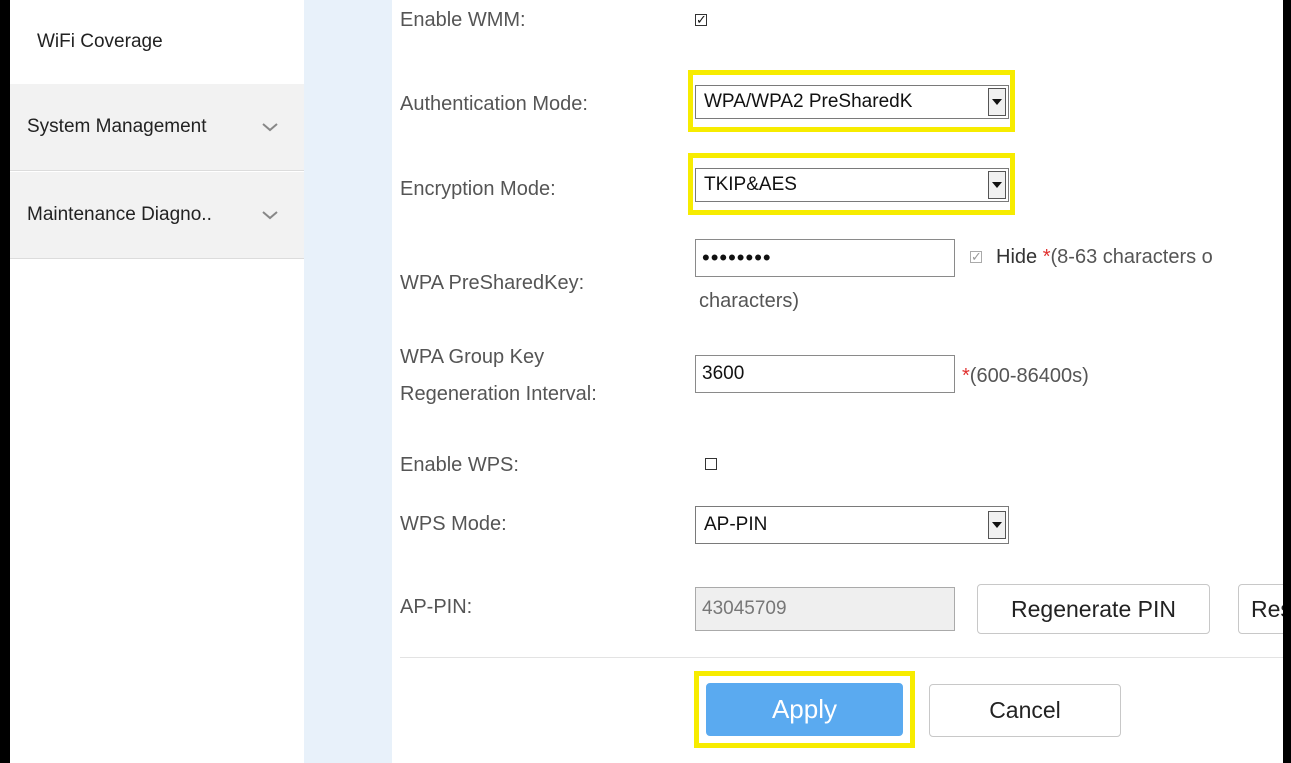 The width and height of the screenshot is (1291, 763). I want to click on psk-note-continued: characters), so click(749, 301).